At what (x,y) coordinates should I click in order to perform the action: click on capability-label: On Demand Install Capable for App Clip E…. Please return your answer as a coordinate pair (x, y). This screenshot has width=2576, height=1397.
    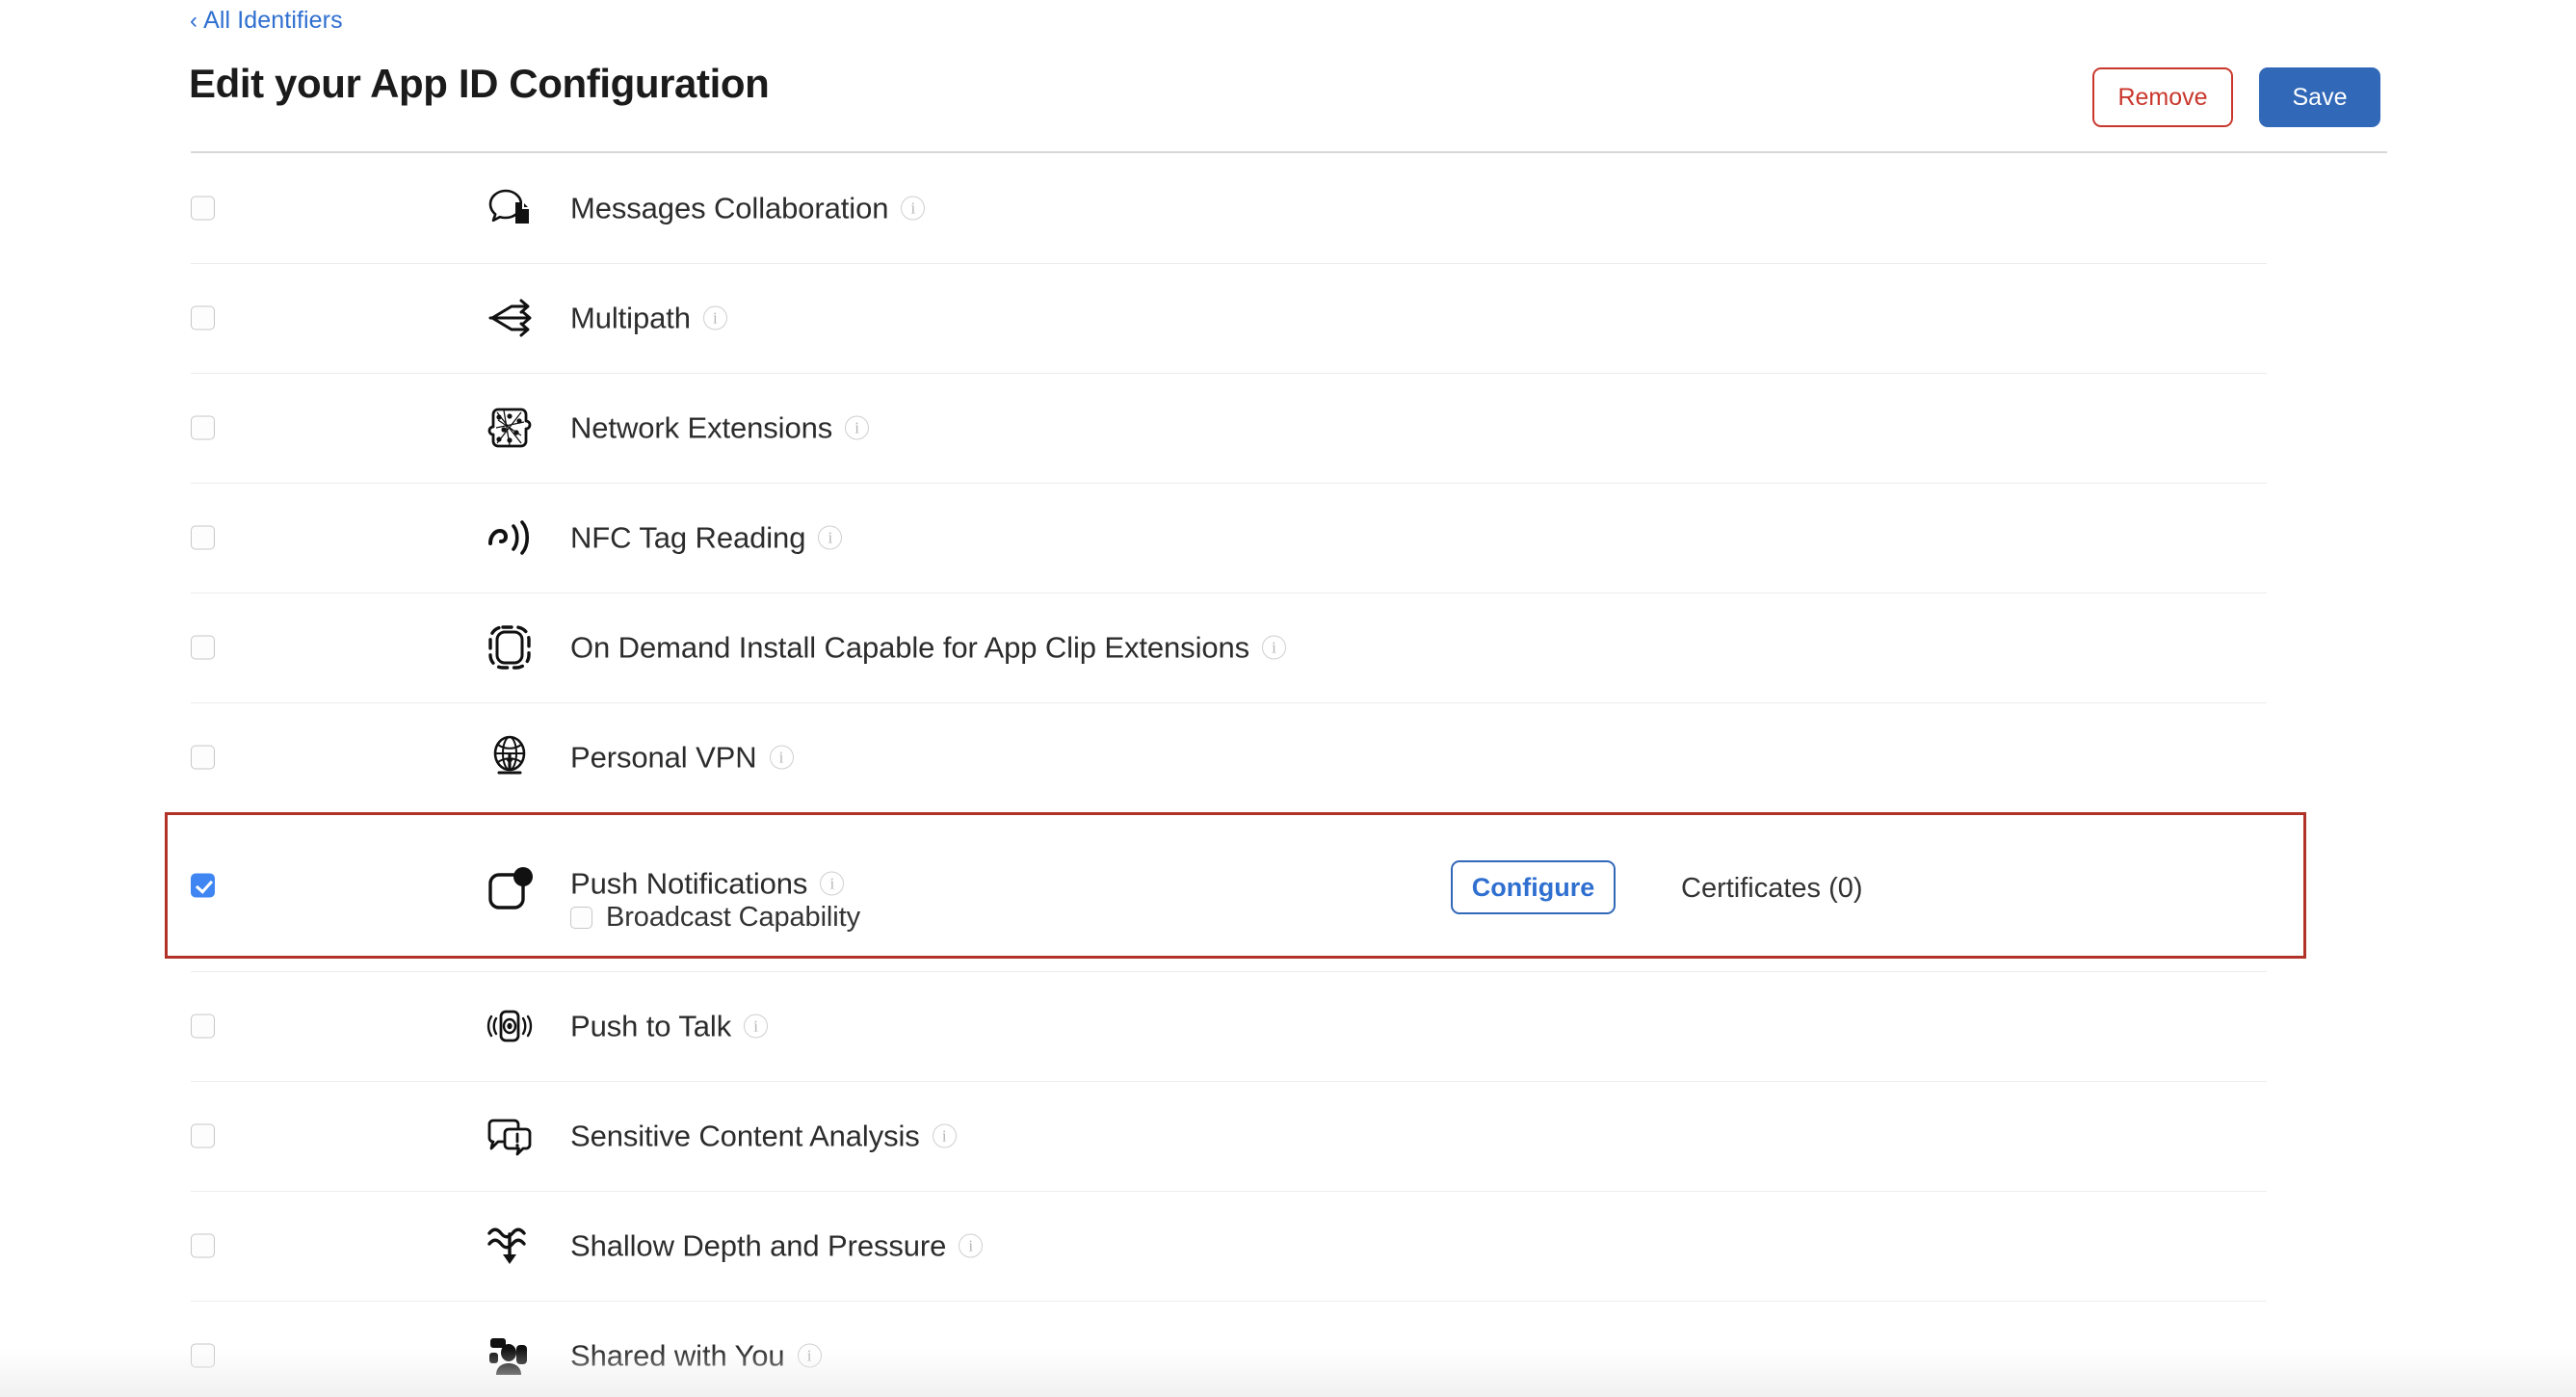
    Looking at the image, I should click on (910, 647).